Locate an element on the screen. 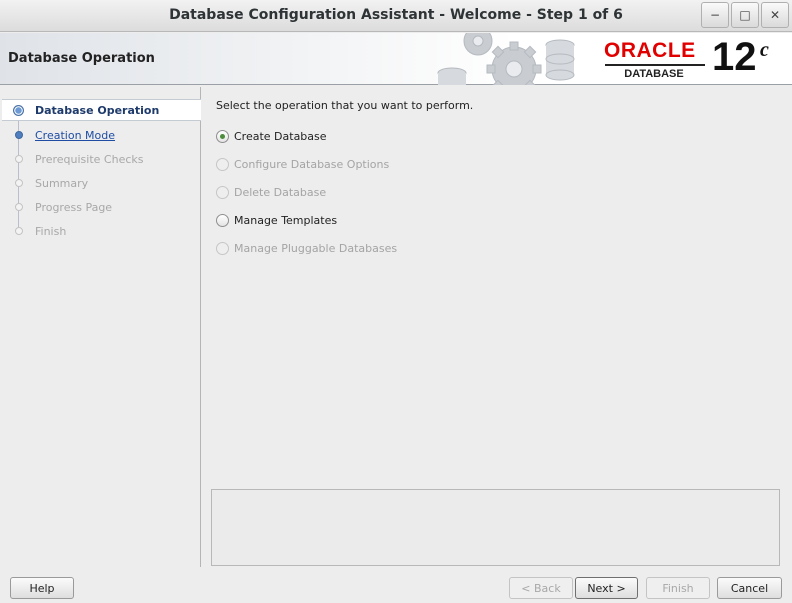 The width and height of the screenshot is (792, 603). step-label: Summary is located at coordinates (62, 183).